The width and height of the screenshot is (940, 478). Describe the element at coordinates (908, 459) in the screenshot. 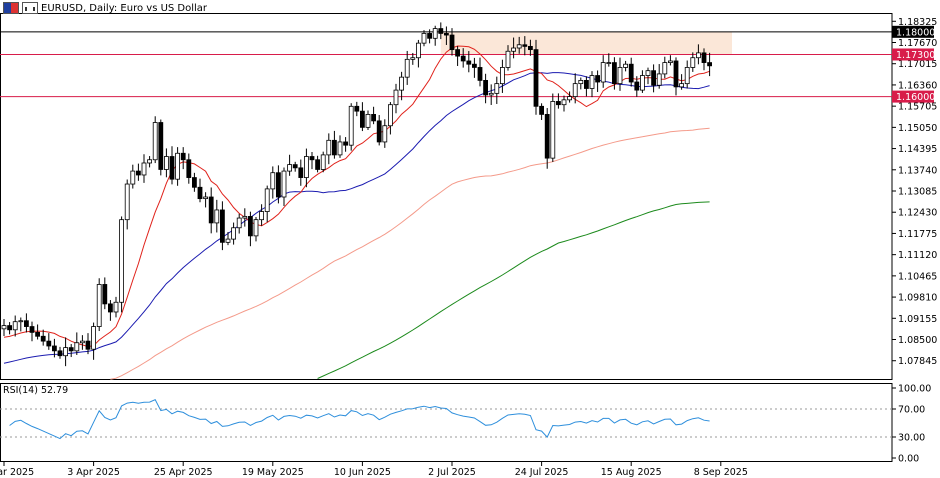

I see `rsi-tick-label-3: 0.00` at that location.